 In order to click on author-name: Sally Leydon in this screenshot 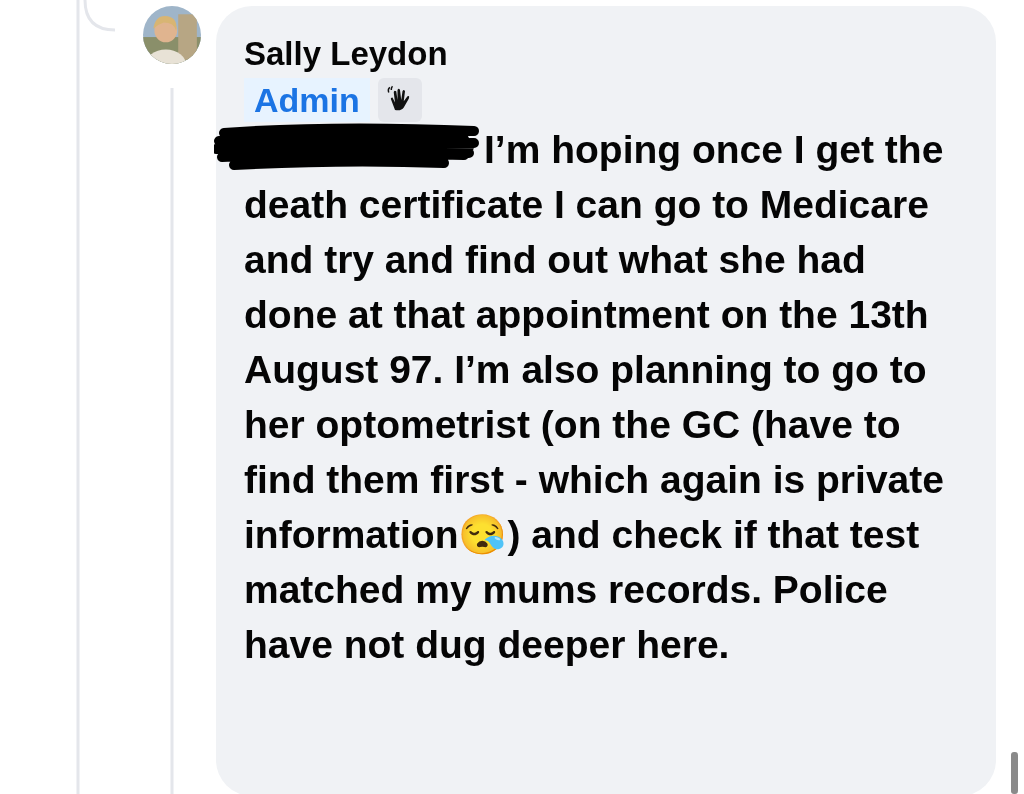, I will do `click(346, 54)`.